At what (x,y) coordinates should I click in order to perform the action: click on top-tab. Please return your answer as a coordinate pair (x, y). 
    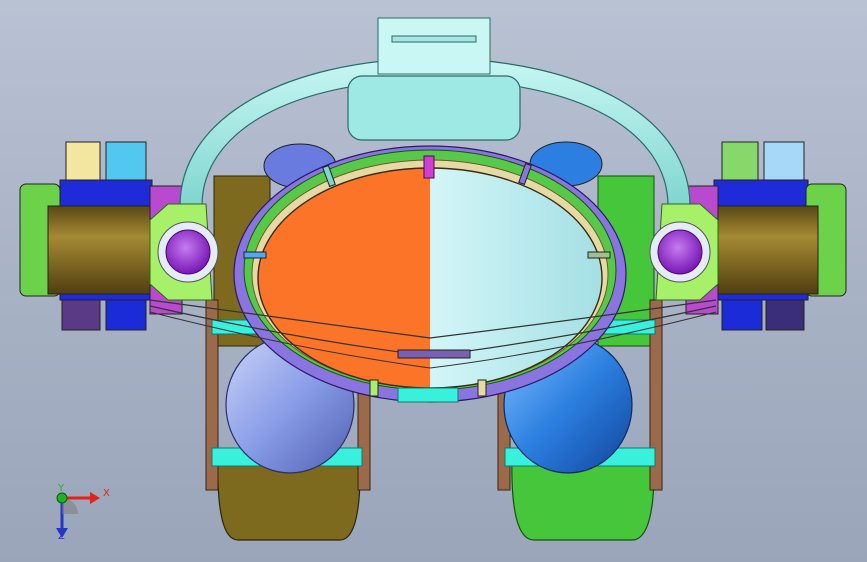
    Looking at the image, I should click on (429, 167).